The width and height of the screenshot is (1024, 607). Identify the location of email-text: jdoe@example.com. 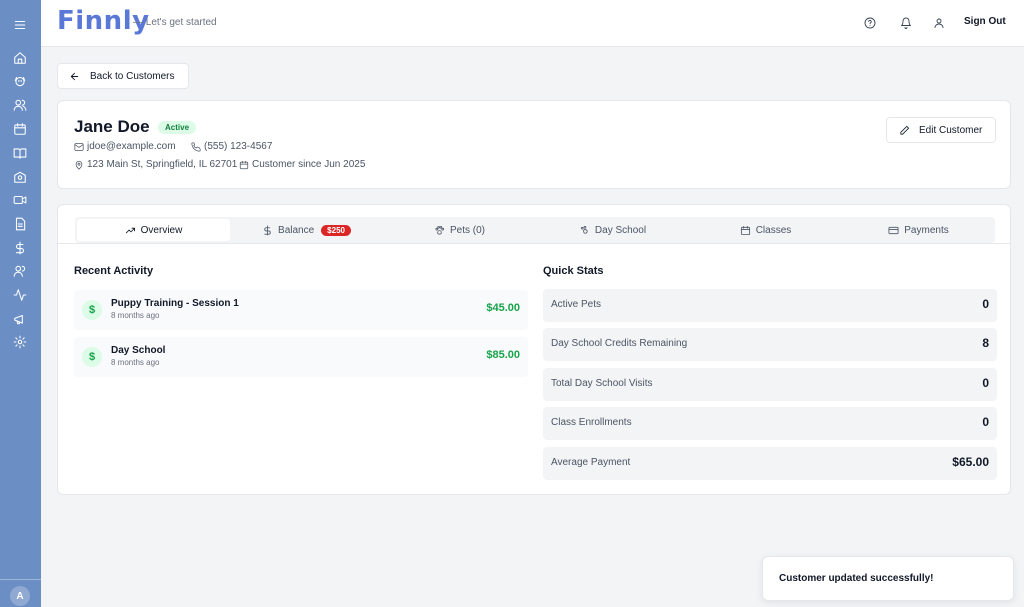
(131, 146).